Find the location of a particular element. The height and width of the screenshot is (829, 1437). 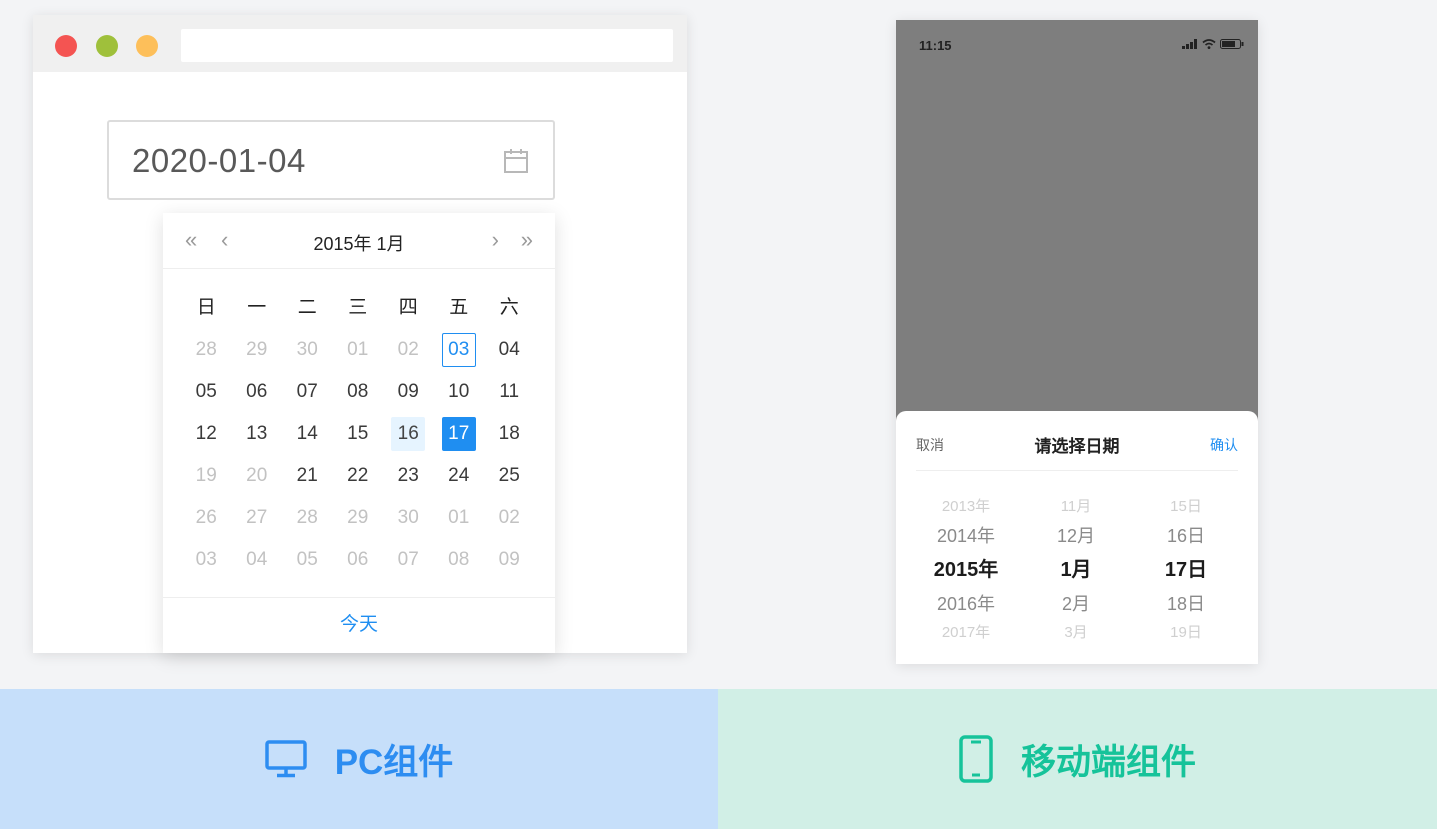

next-month-button: › is located at coordinates (495, 240).